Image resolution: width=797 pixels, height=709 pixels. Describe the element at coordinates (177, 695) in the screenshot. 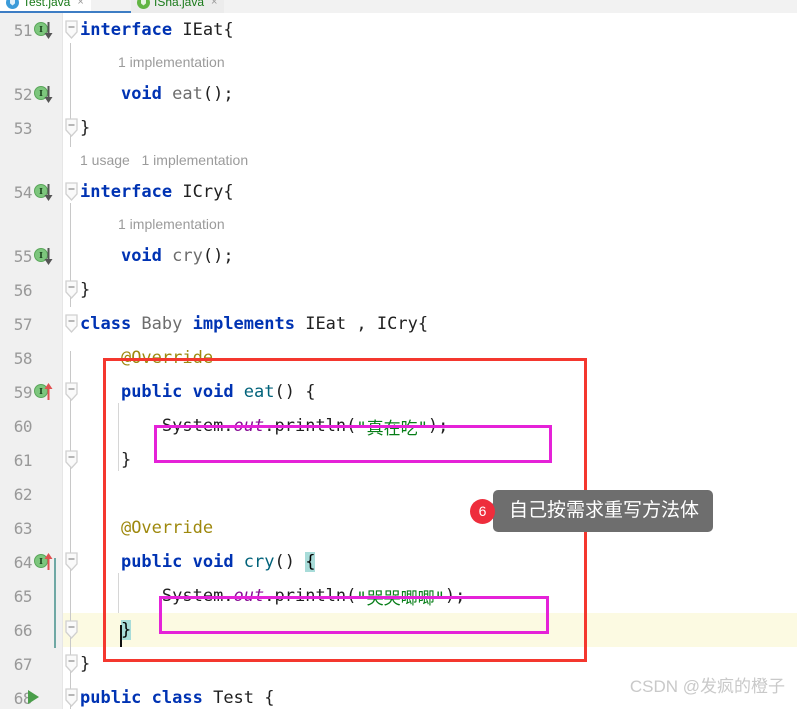

I see `code-text: public class Test {` at that location.